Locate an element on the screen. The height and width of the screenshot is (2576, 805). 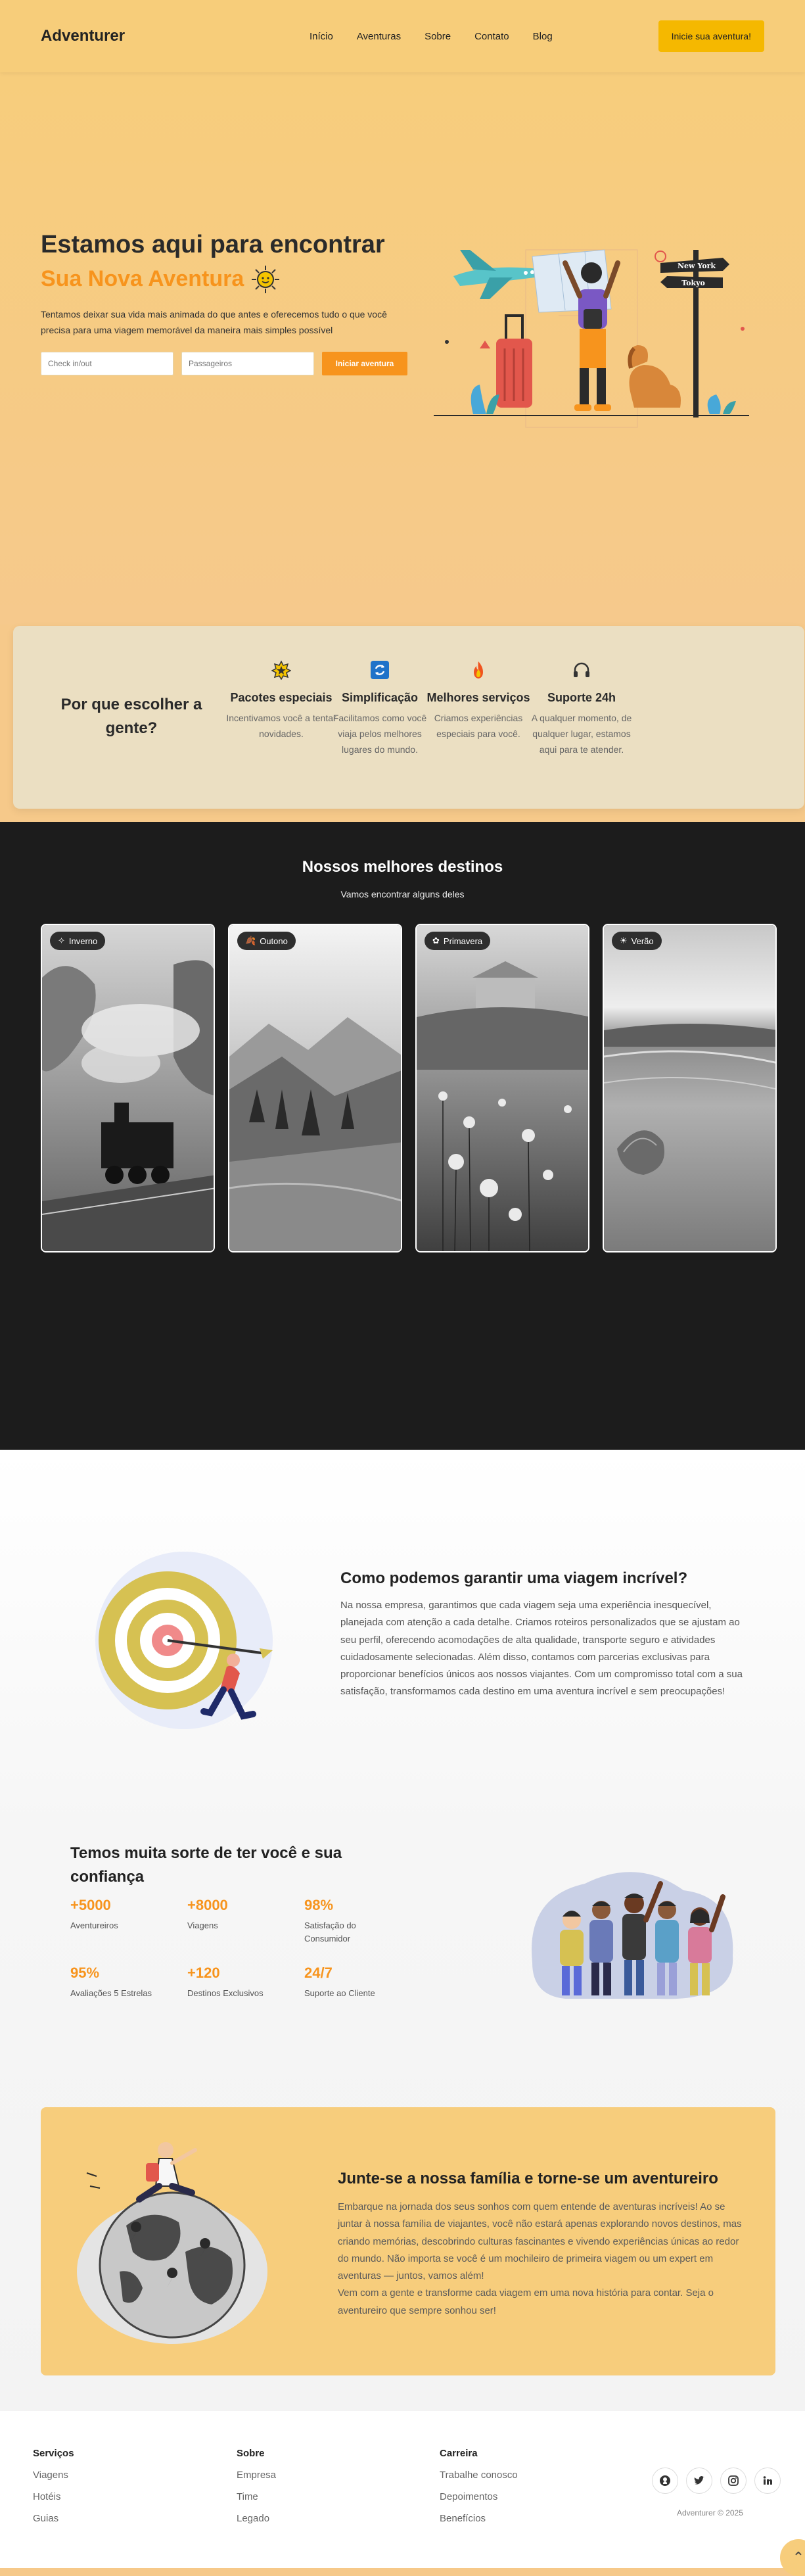
summer-beach-photo is located at coordinates (690, 1088).